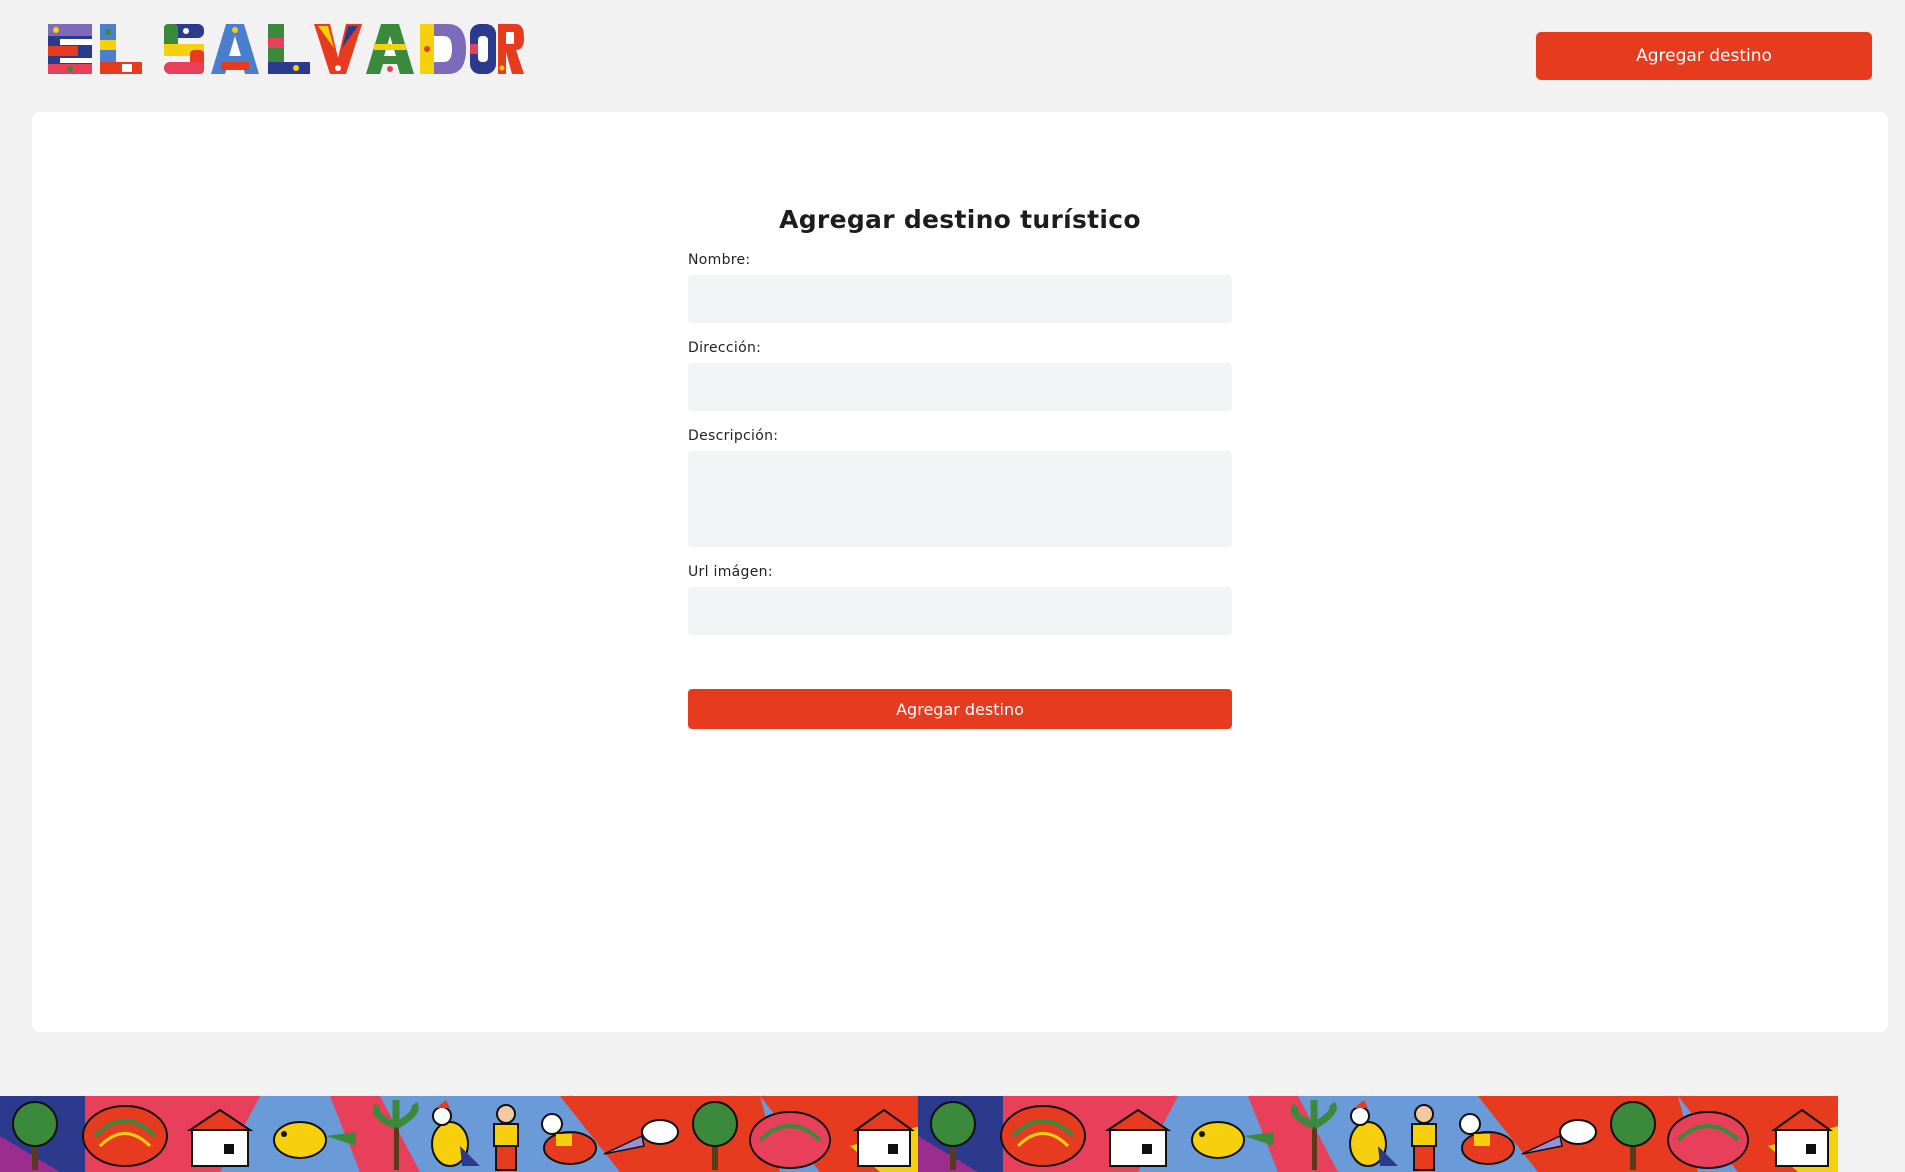 The image size is (1905, 1172). What do you see at coordinates (1704, 56) in the screenshot?
I see `header-add-destination-button: Agregar destino` at bounding box center [1704, 56].